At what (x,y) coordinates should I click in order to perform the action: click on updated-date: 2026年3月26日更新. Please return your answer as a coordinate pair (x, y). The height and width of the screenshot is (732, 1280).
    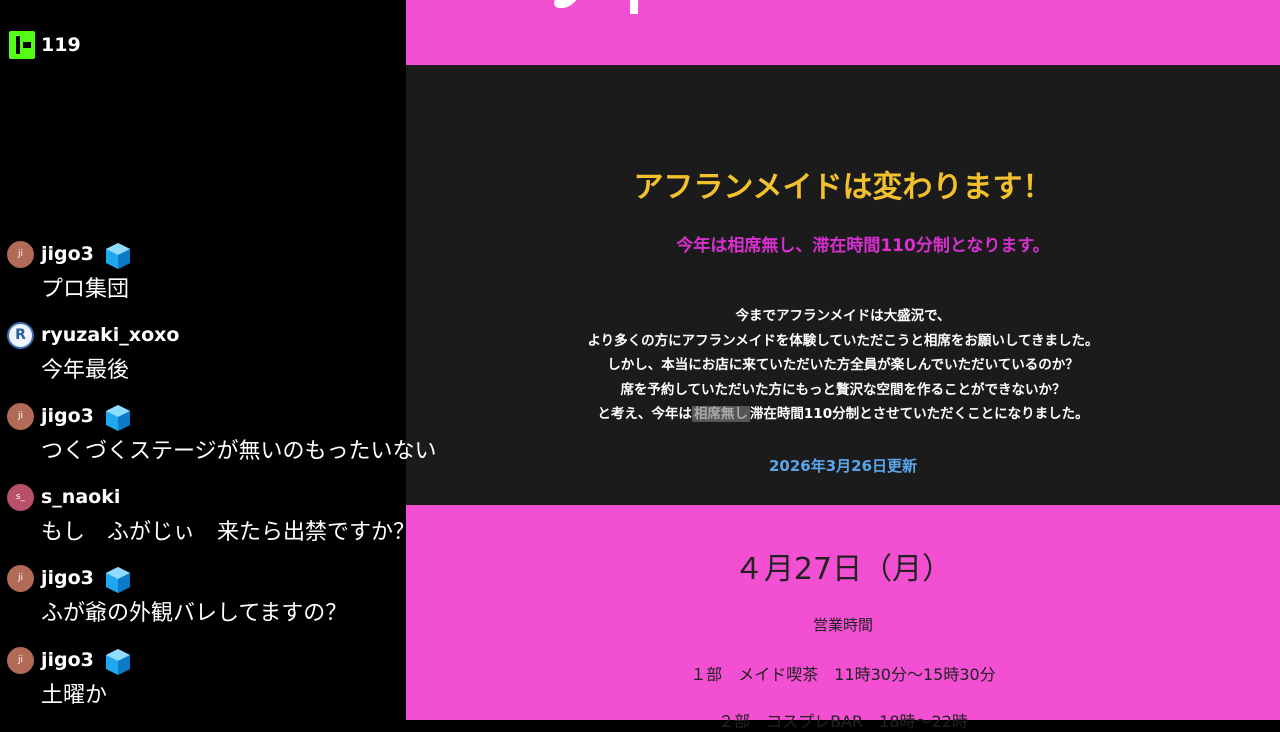
    Looking at the image, I should click on (843, 466).